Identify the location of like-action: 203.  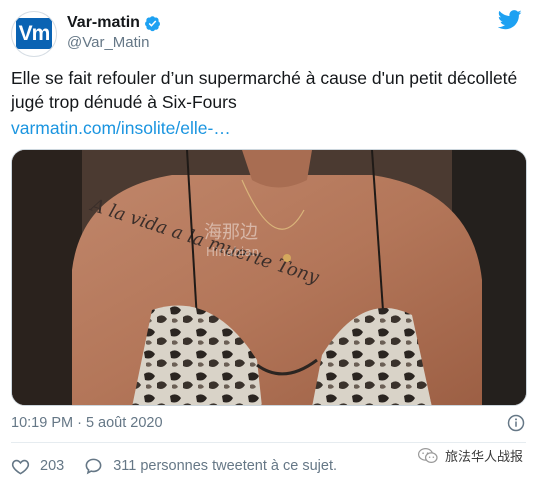
(37, 466).